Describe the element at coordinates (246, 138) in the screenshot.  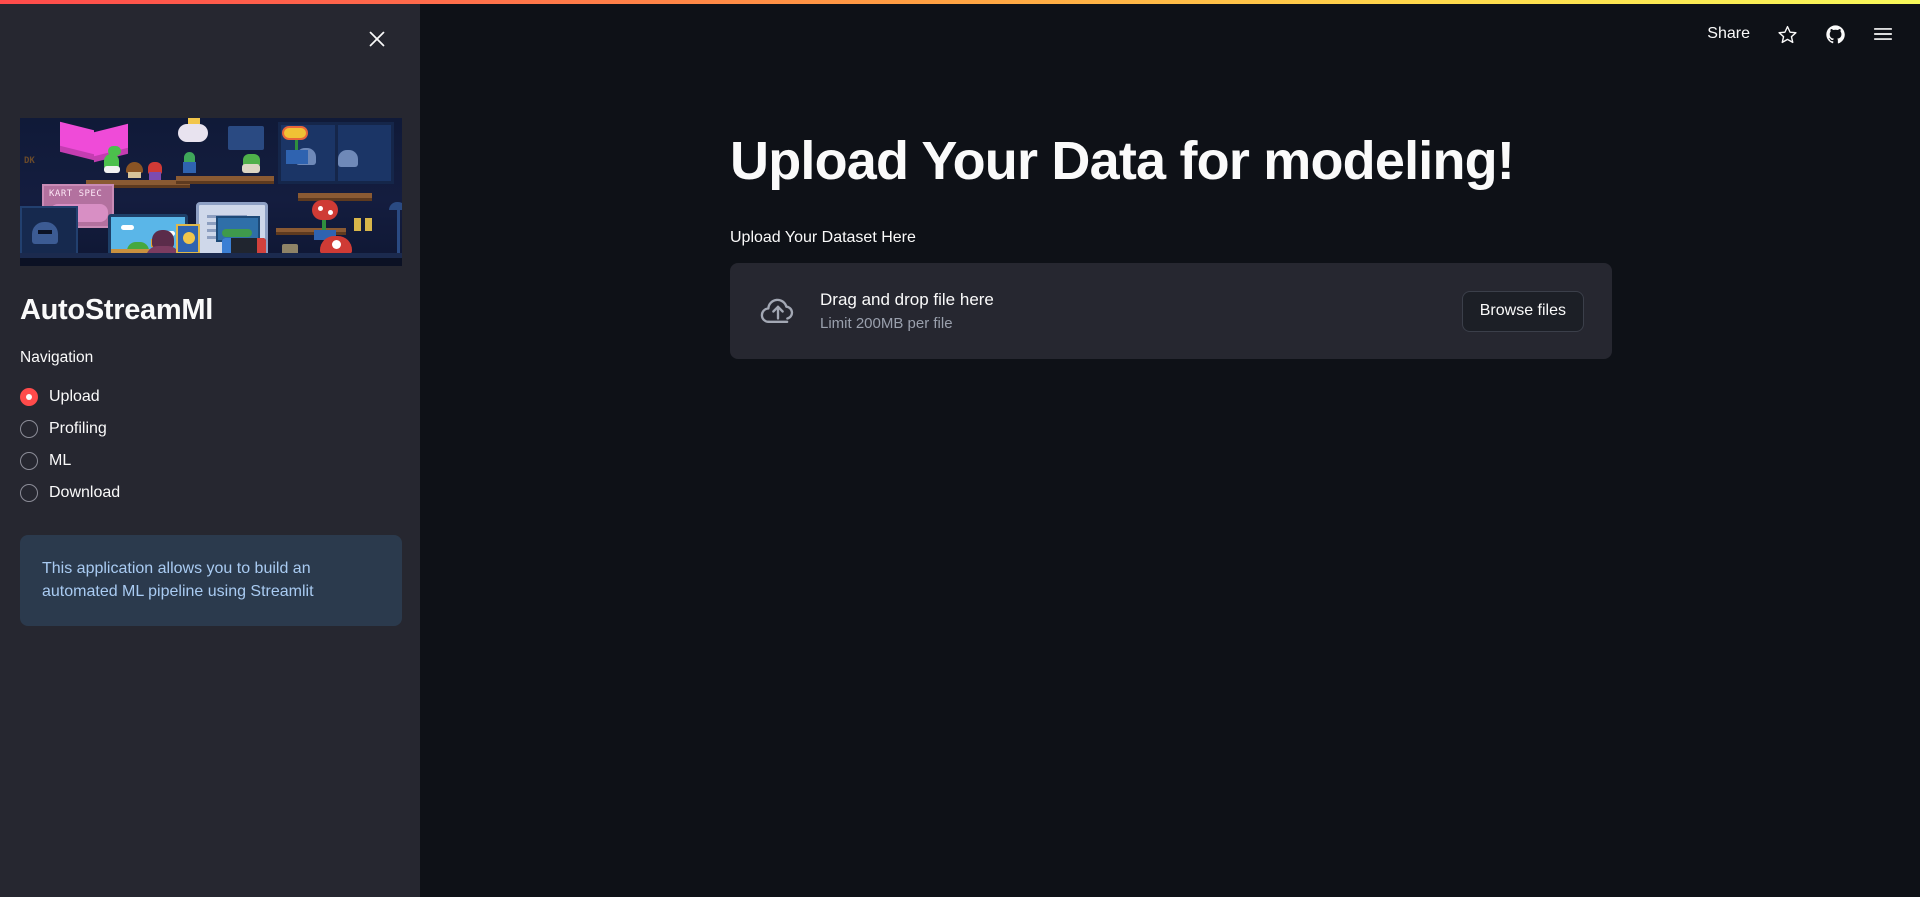
I see `castle-icon` at that location.